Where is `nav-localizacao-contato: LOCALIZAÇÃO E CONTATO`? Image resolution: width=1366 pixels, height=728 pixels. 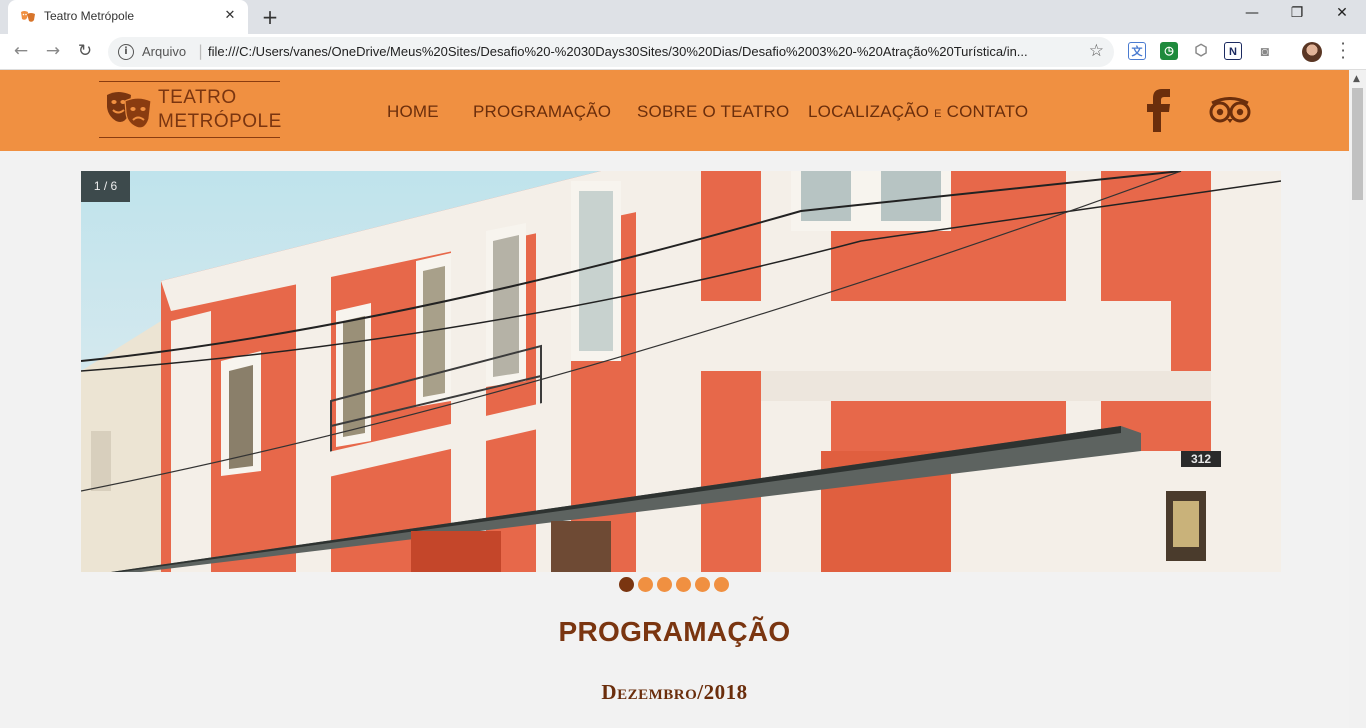
nav-localizacao-contato: LOCALIZAÇÃO E CONTATO is located at coordinates (918, 112).